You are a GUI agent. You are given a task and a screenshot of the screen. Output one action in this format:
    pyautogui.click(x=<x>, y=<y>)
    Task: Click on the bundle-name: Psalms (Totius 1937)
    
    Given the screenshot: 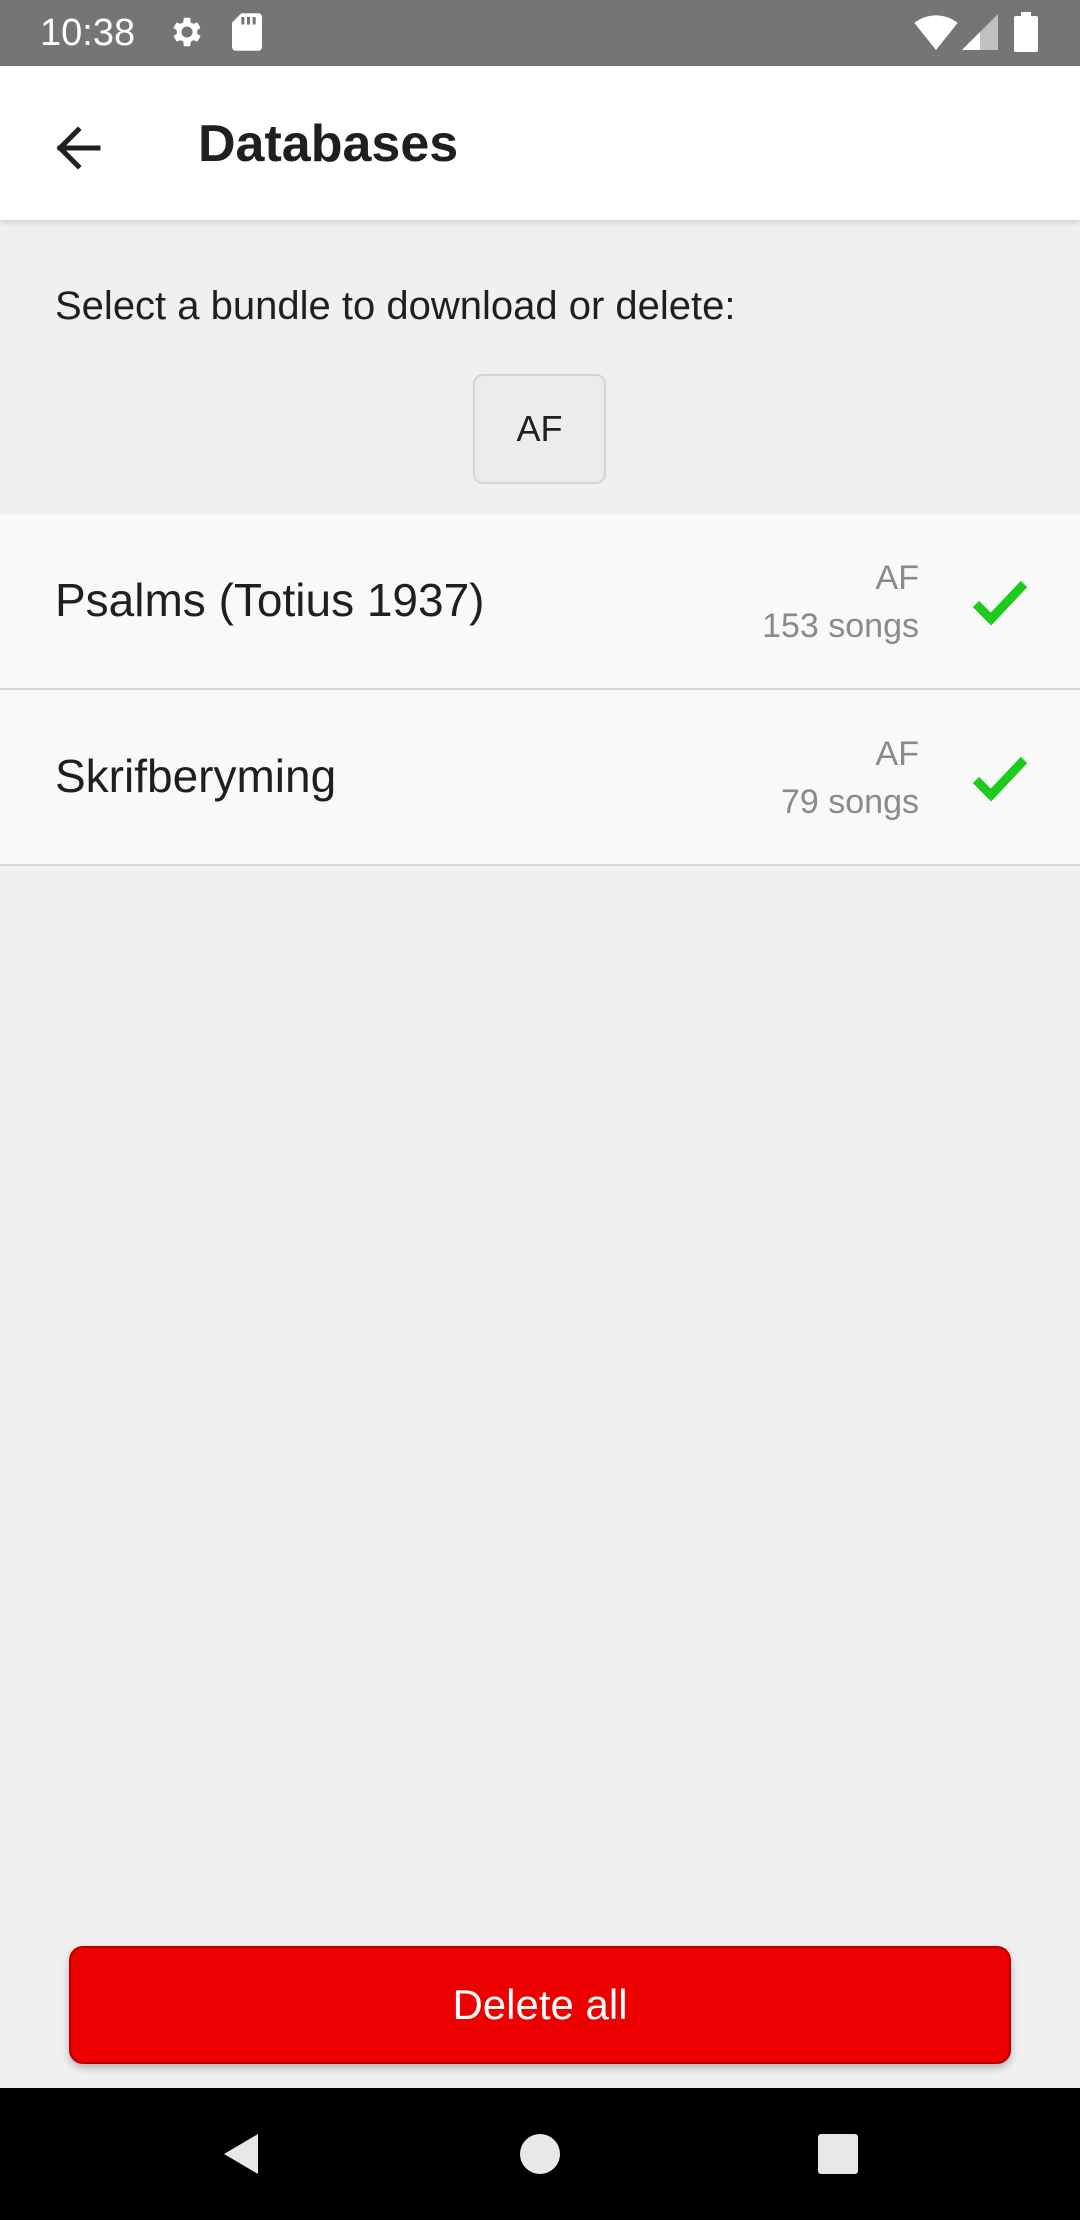 What is the action you would take?
    pyautogui.click(x=270, y=600)
    